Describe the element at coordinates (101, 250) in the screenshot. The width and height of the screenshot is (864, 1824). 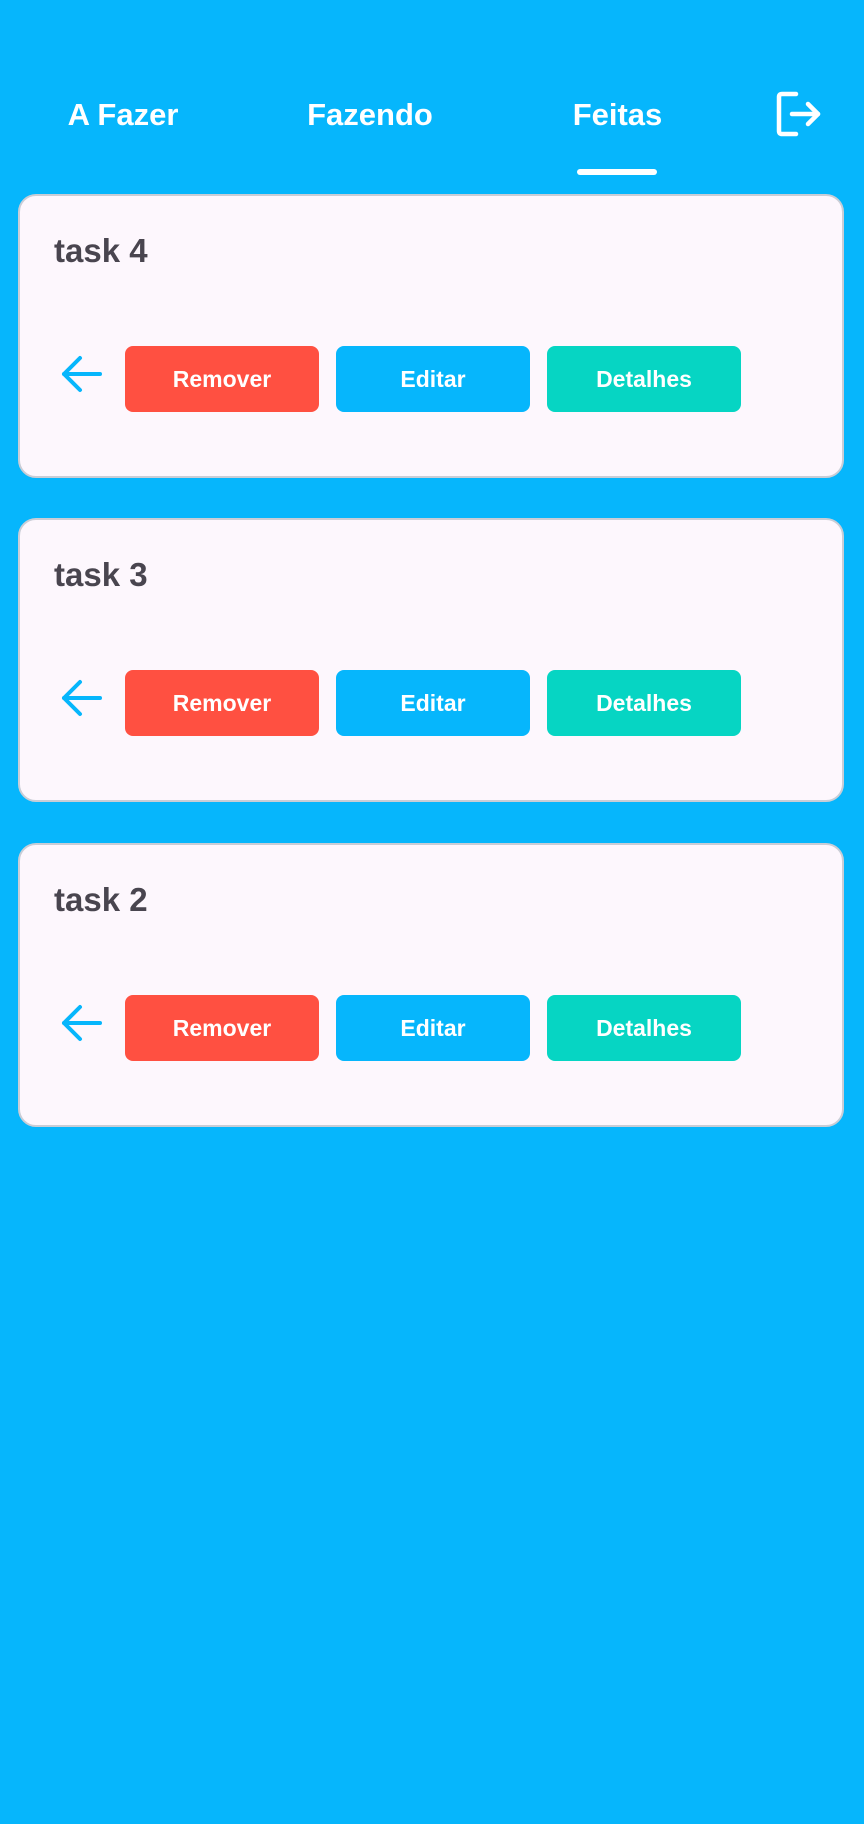
I see `task-title: task 4` at that location.